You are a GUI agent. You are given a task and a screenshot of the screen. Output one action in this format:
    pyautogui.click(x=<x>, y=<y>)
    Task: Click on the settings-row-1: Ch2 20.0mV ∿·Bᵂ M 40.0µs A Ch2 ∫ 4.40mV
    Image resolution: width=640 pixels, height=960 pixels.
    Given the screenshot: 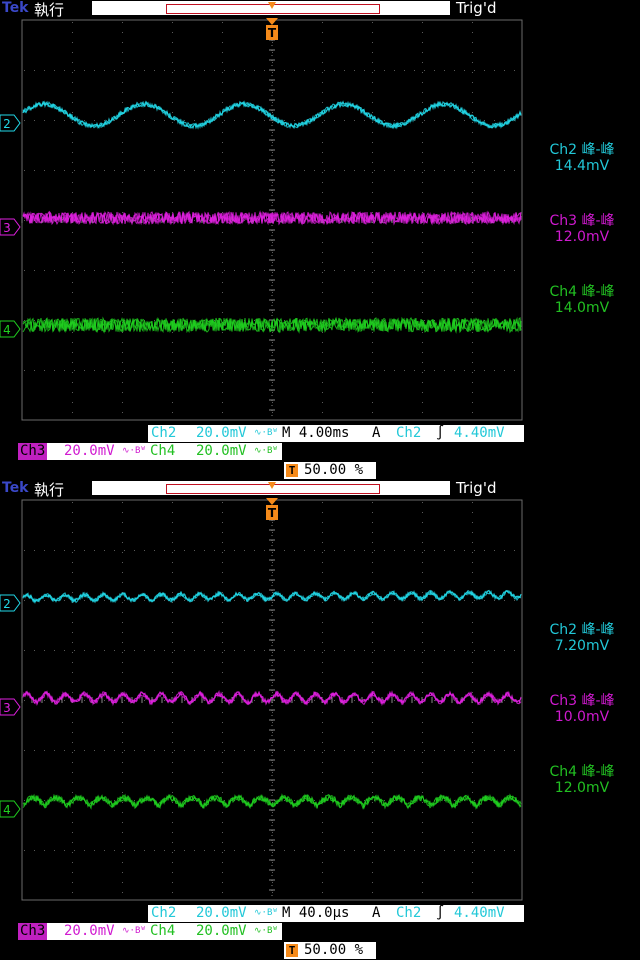 What is the action you would take?
    pyautogui.click(x=336, y=913)
    